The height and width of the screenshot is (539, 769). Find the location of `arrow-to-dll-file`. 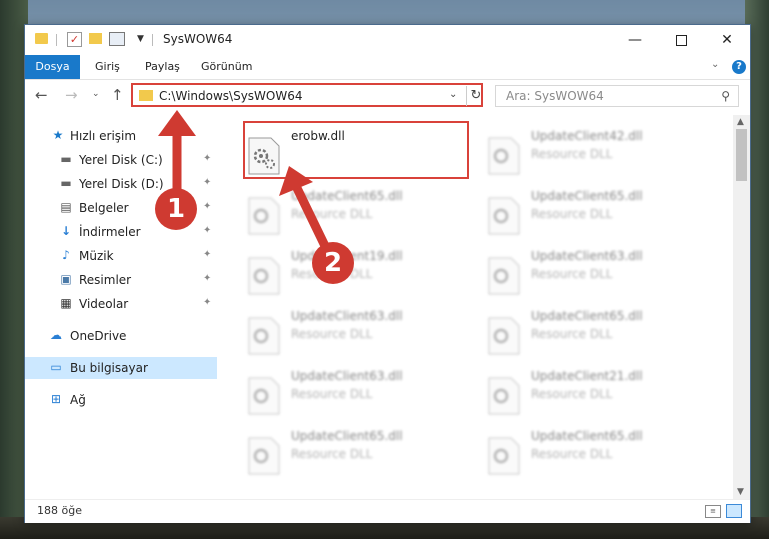

arrow-to-dll-file is located at coordinates (304, 207).